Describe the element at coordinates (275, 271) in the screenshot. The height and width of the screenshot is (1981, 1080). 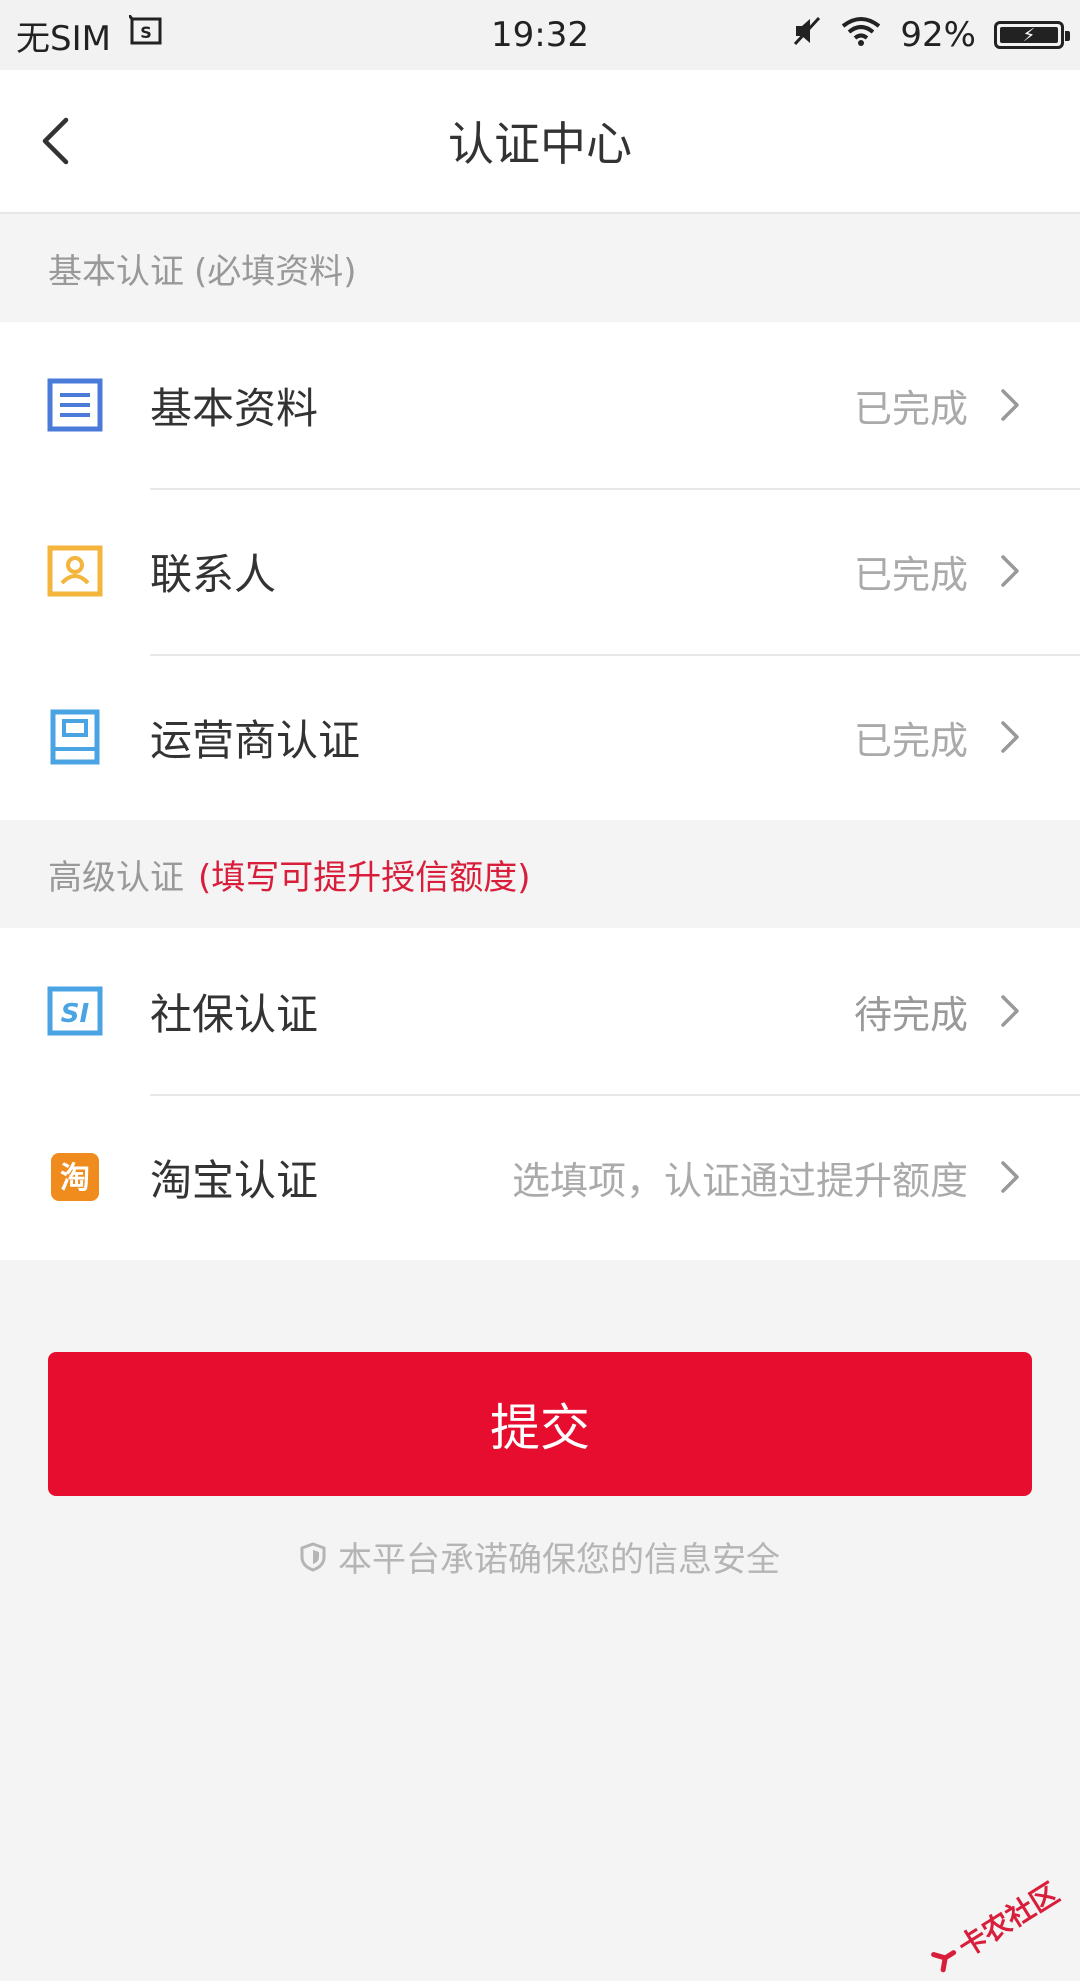
I see `section-subtitle-basic: (必填资料)` at that location.